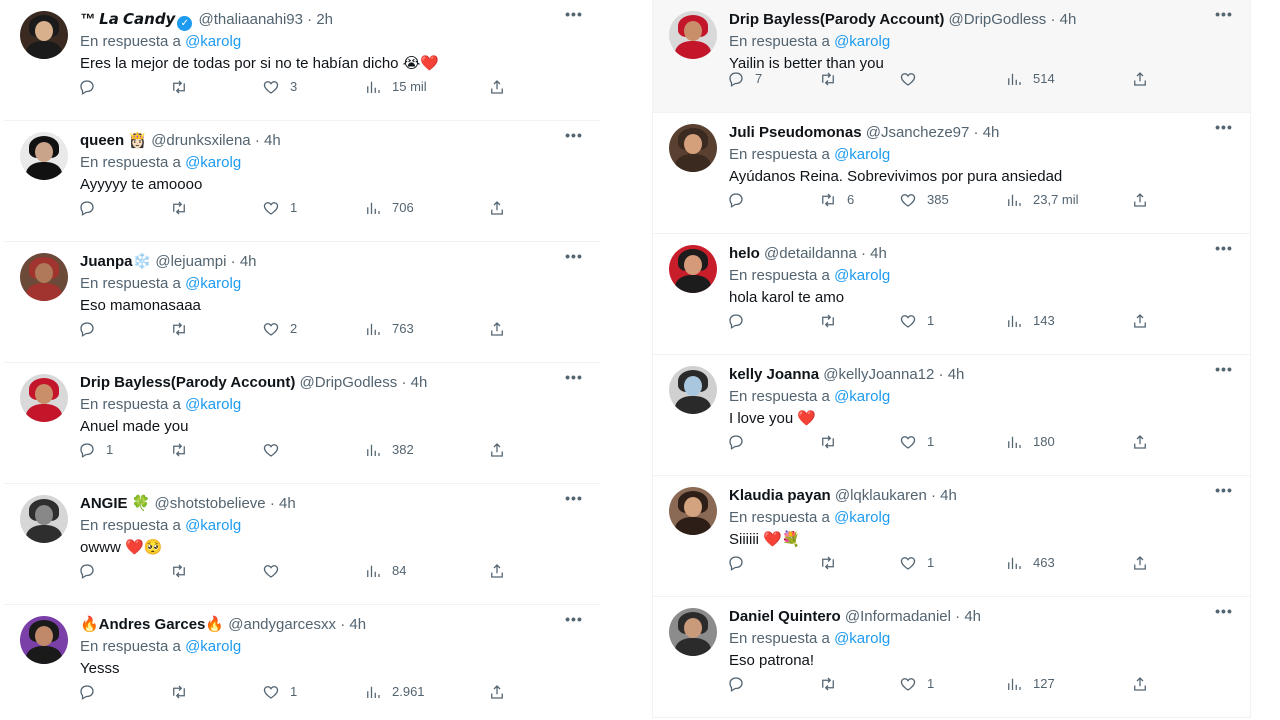  Describe the element at coordinates (282, 624) in the screenshot. I see `user-handle: @andygarcesxx` at that location.